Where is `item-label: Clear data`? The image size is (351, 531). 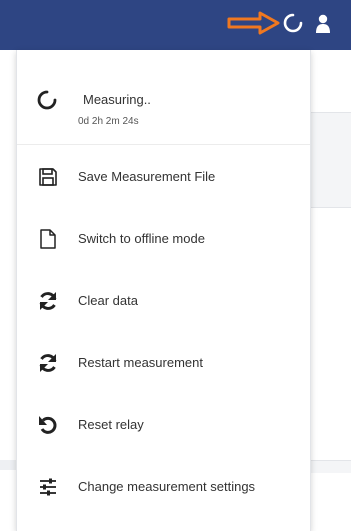
item-label: Clear data is located at coordinates (108, 300).